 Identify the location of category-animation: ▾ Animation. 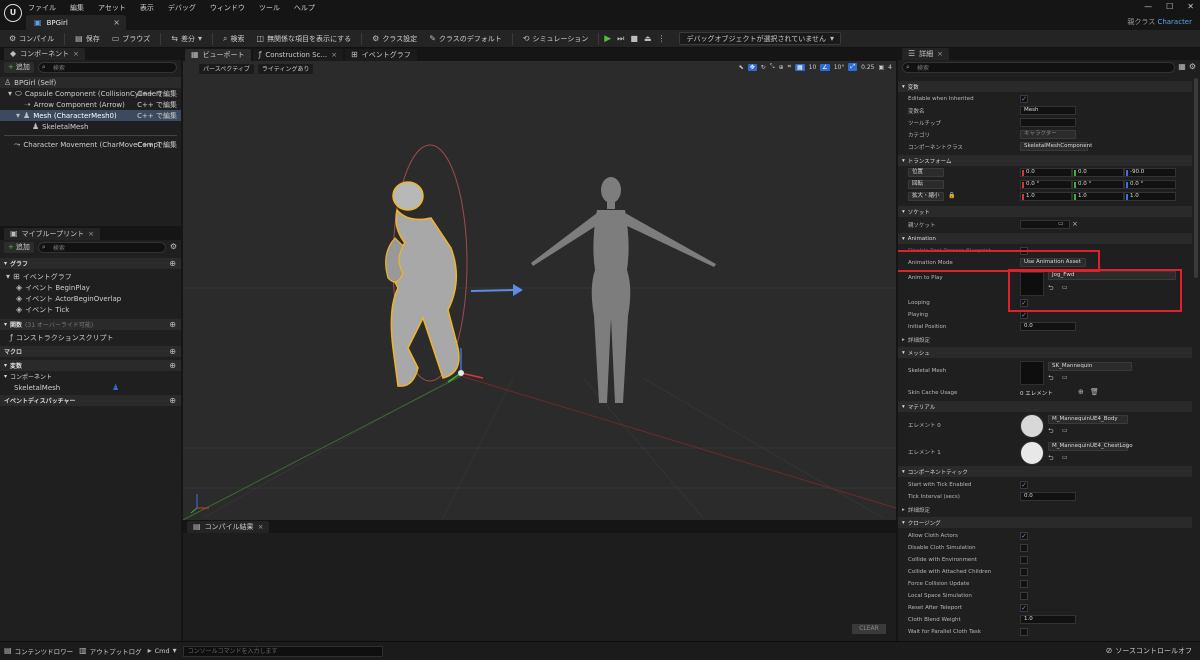
(1045, 238).